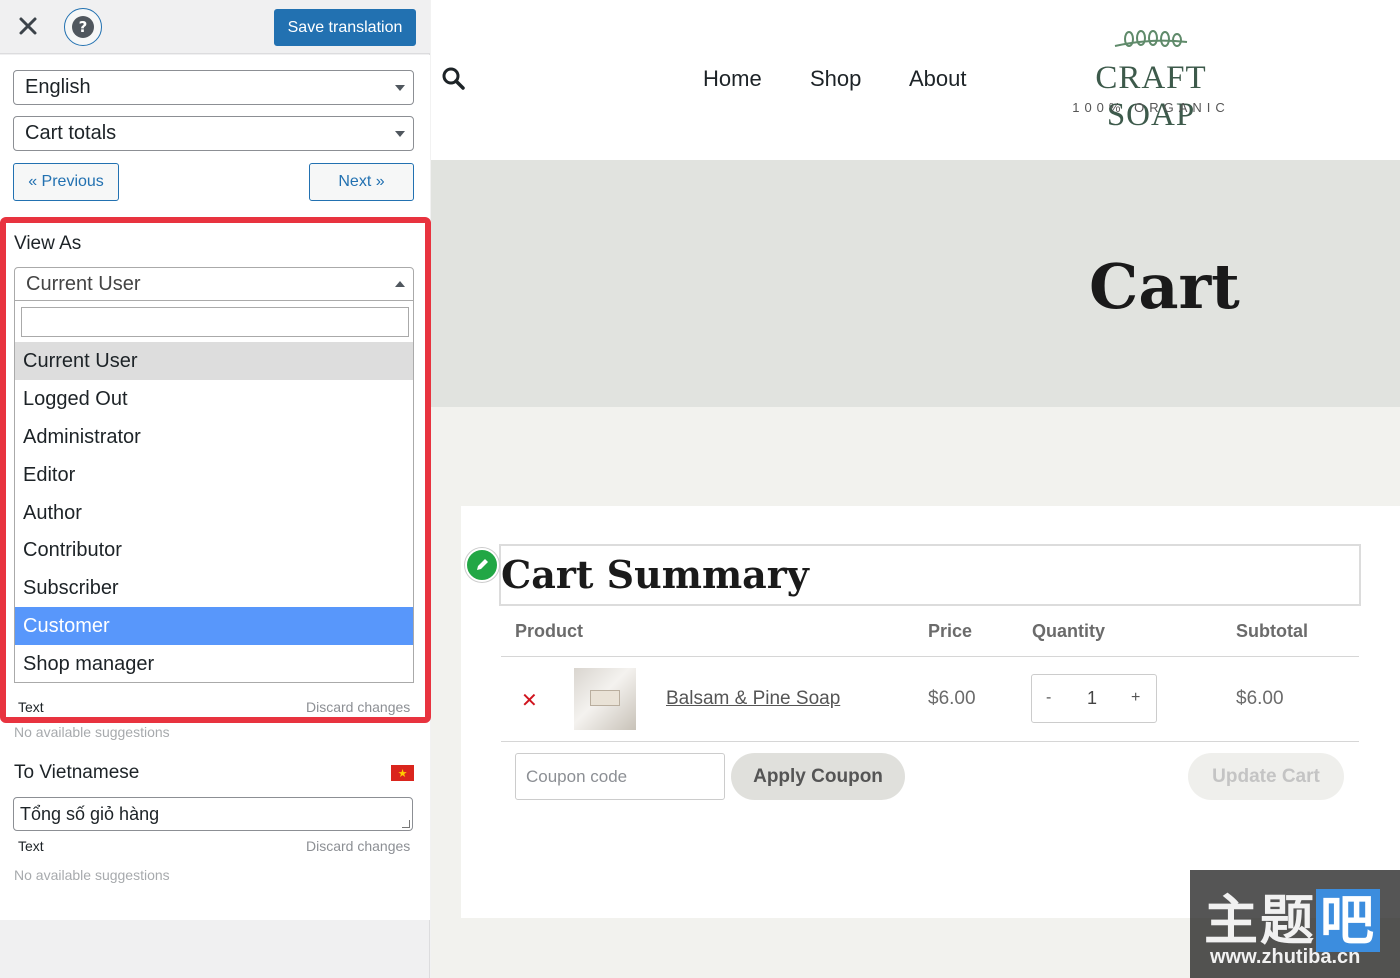 The width and height of the screenshot is (1400, 978). Describe the element at coordinates (92, 732) in the screenshot. I see `source-suggestions: No available suggestions` at that location.